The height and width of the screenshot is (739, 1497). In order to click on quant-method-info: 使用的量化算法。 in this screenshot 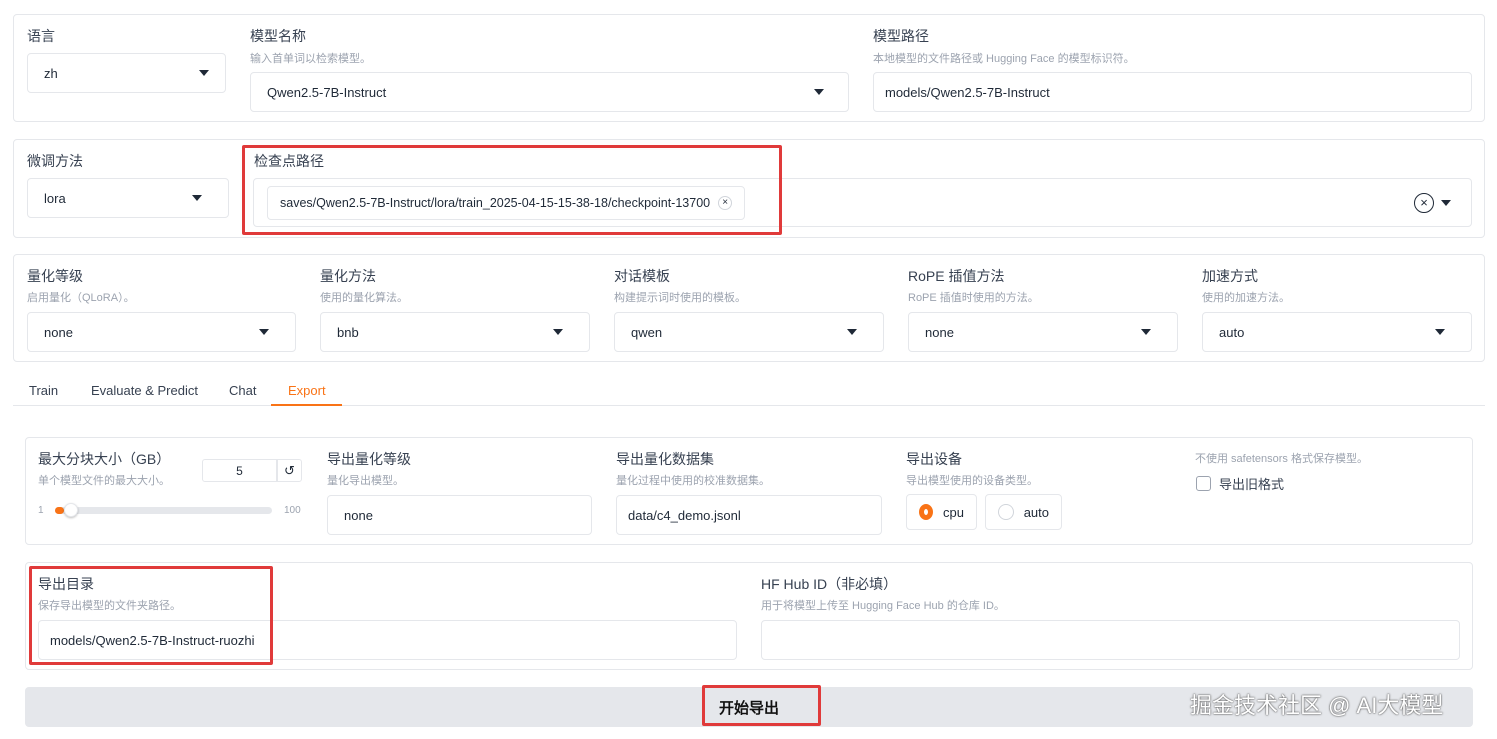, I will do `click(364, 298)`.